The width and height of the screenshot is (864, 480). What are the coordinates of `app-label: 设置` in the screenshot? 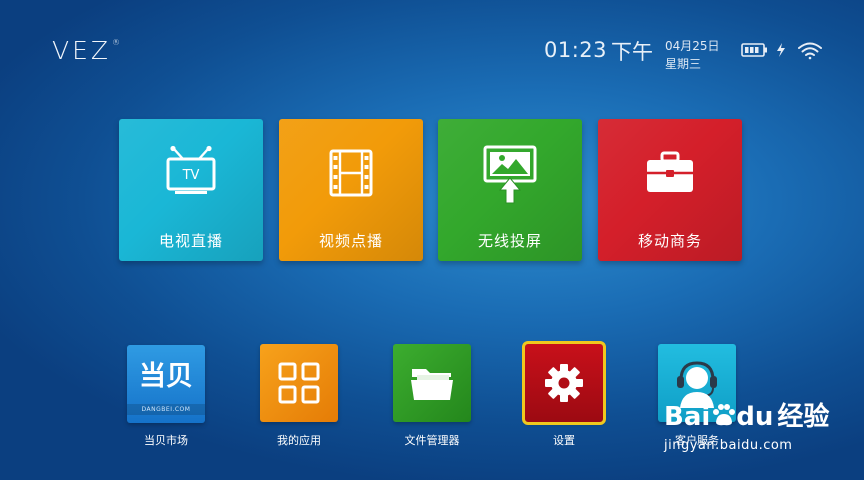 It's located at (564, 440).